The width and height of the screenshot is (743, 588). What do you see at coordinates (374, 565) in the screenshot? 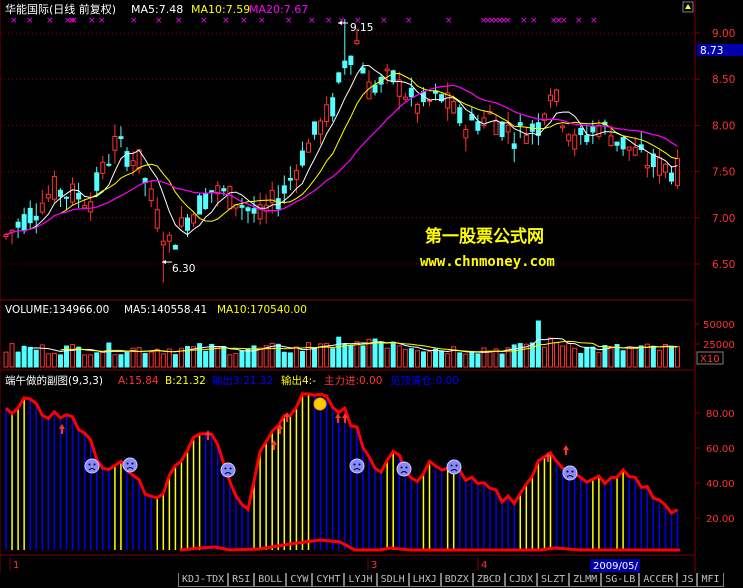
I see `svg-text: 3` at bounding box center [374, 565].